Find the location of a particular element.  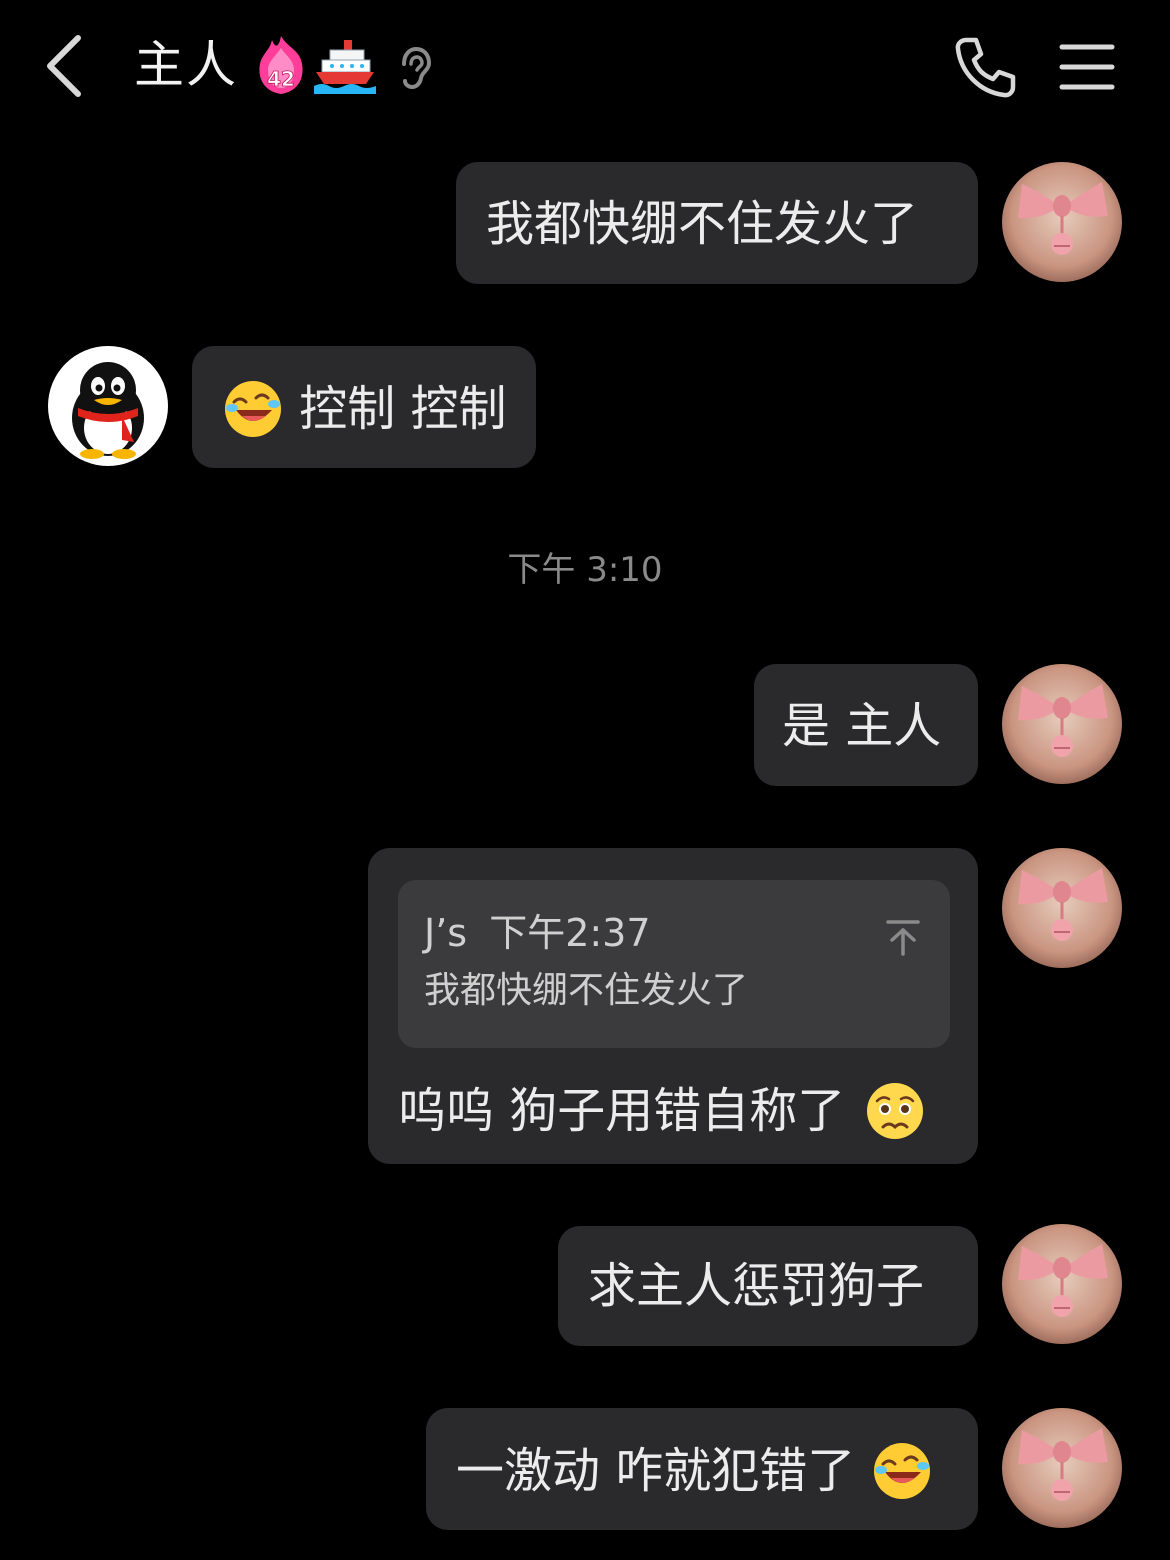

quote-header: J’s 下午2:37 is located at coordinates (674, 933).